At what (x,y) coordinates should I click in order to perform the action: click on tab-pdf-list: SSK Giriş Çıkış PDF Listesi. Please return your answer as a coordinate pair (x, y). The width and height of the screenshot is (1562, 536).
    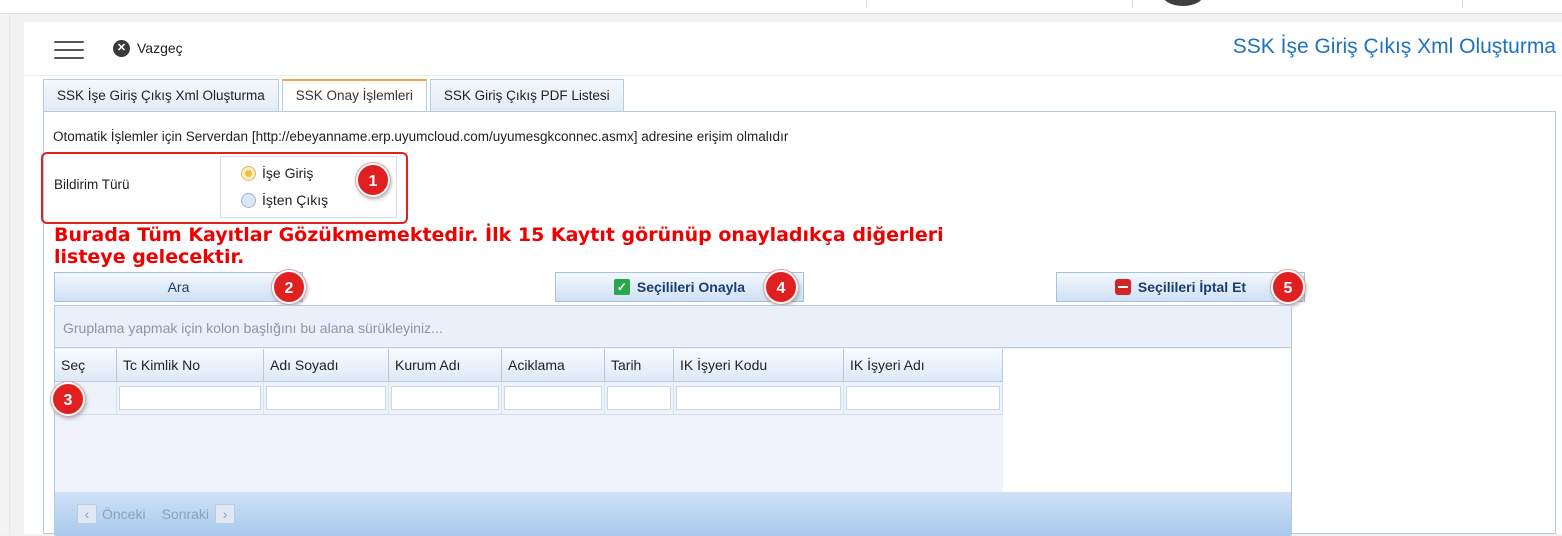
    Looking at the image, I should click on (526, 95).